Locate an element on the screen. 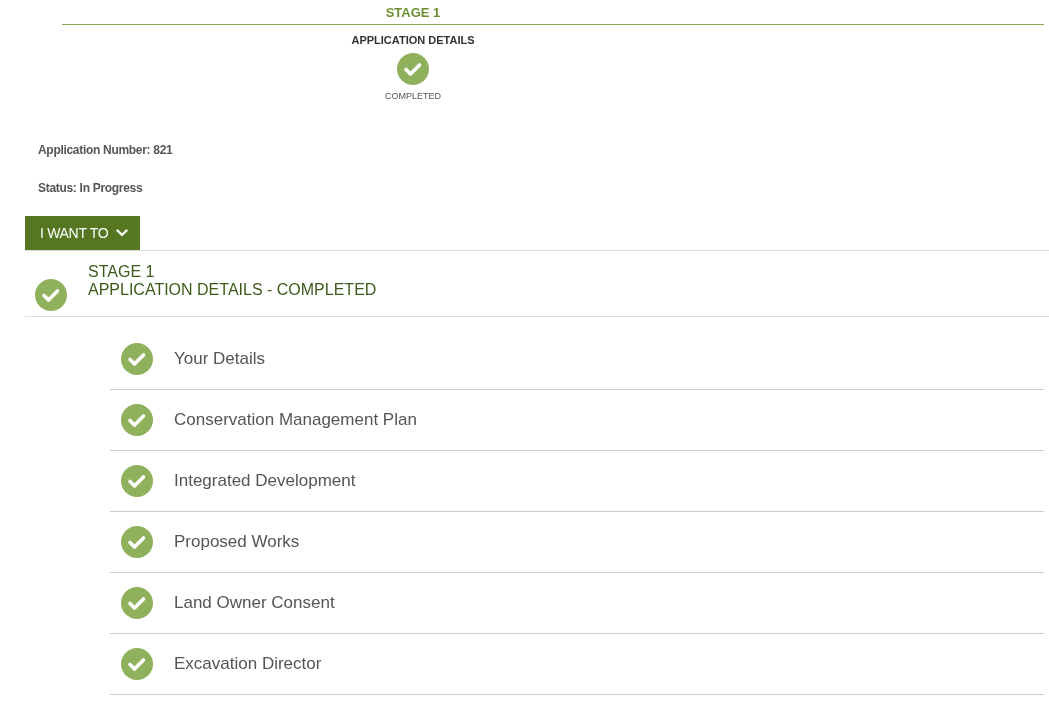 The height and width of the screenshot is (702, 1049). section-link: Your Details is located at coordinates (220, 359).